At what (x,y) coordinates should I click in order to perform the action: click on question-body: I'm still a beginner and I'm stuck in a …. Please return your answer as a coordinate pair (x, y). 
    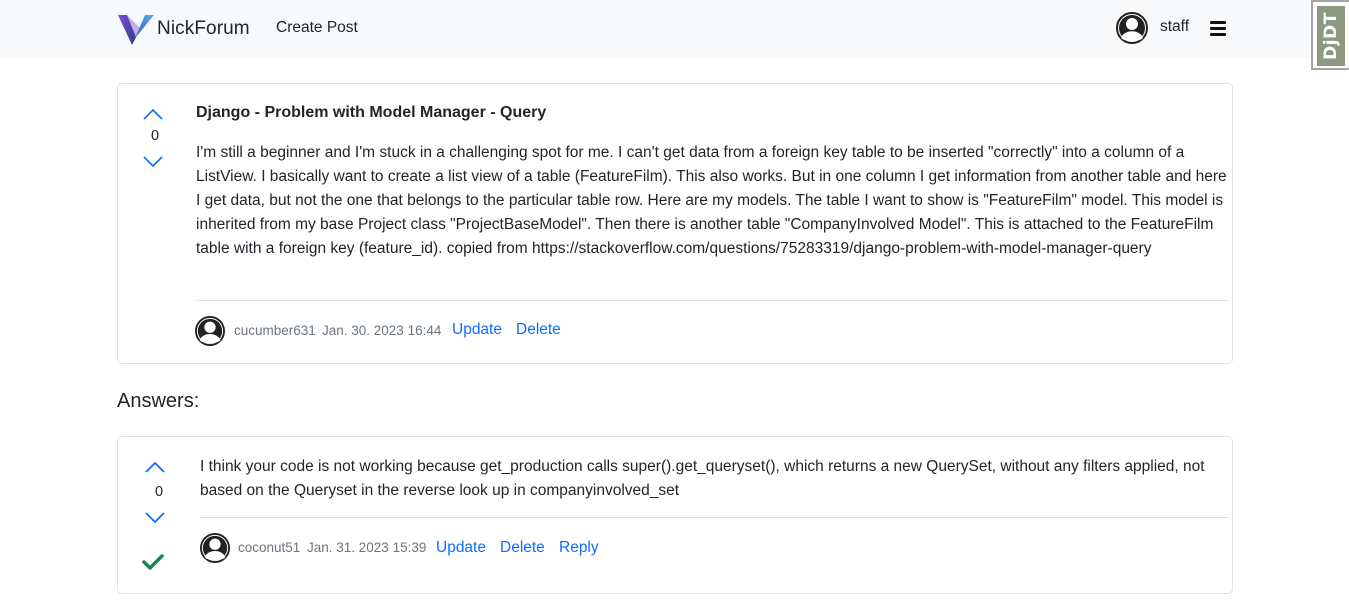
    Looking at the image, I should click on (711, 200).